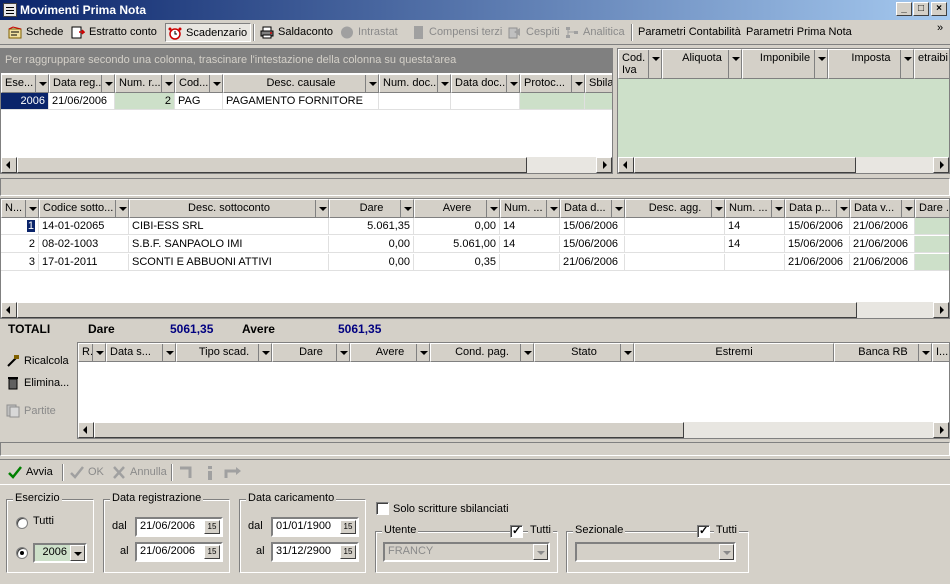 The height and width of the screenshot is (584, 950). I want to click on col-header: Desc. agg., so click(675, 208).